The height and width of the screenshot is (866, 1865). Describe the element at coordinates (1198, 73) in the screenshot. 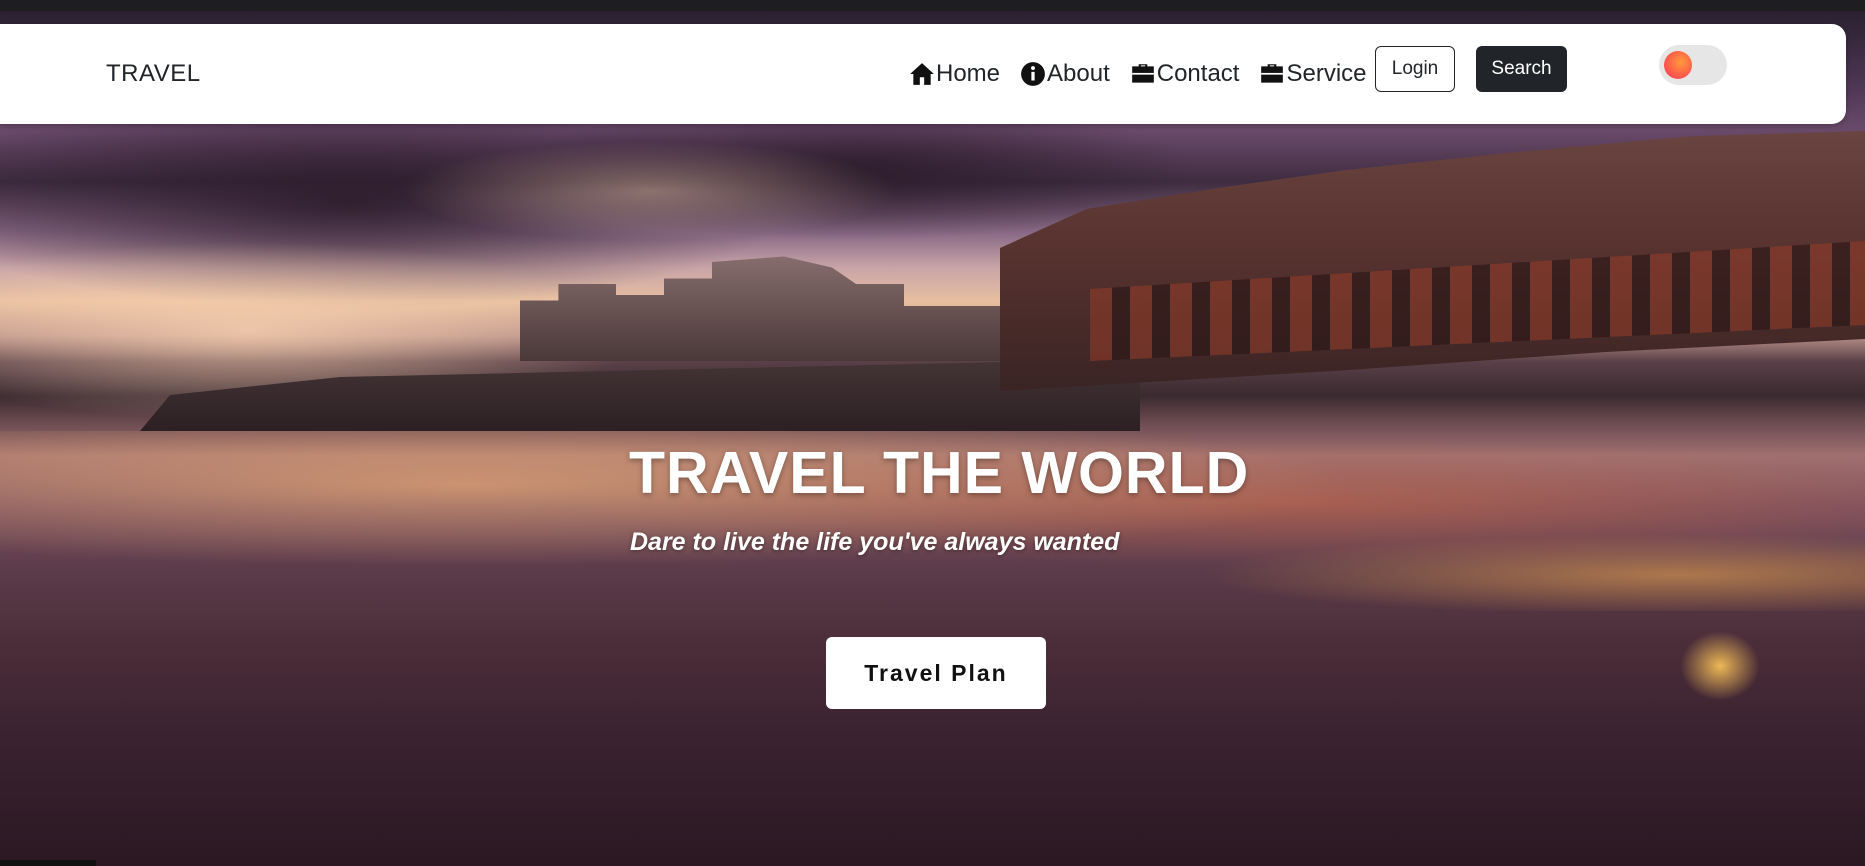

I see `nav-link-label: Contact` at that location.